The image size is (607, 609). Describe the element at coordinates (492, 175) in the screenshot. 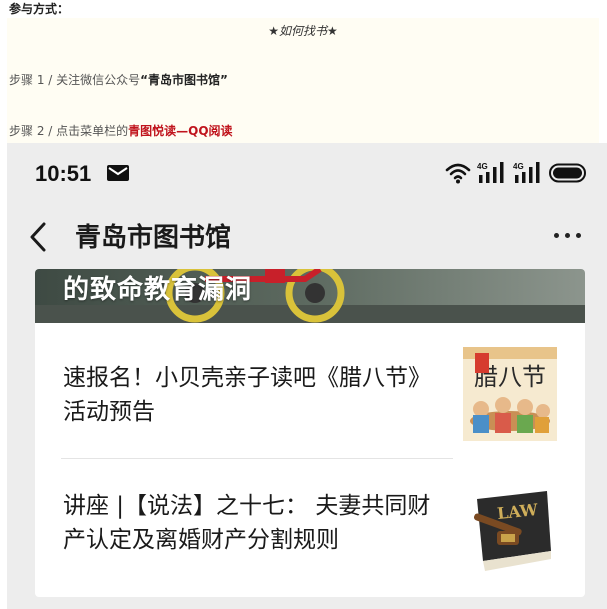

I see `signal-icon-1: 4G` at that location.